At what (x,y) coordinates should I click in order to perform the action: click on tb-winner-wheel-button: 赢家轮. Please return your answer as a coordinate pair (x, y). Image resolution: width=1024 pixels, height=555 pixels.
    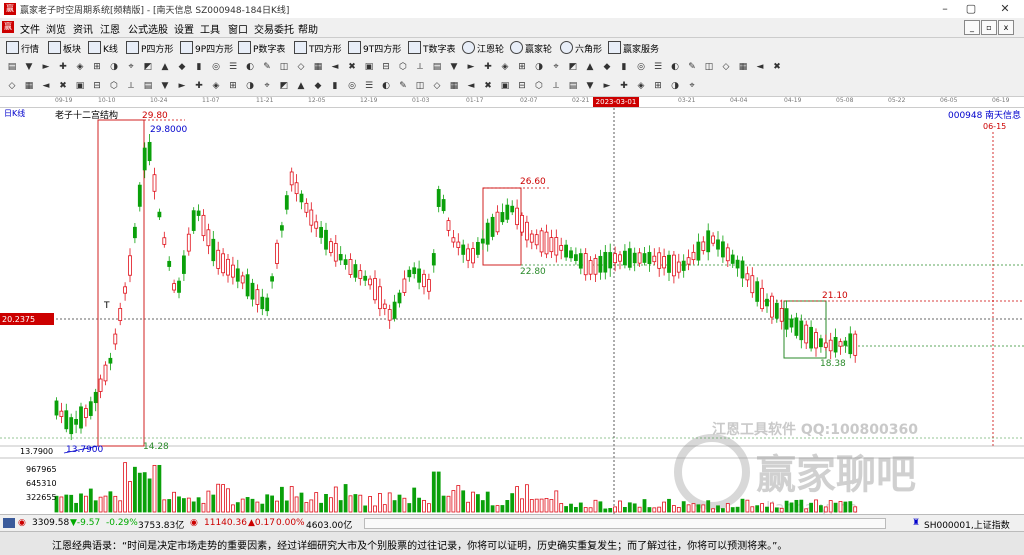
    Looking at the image, I should click on (531, 48).